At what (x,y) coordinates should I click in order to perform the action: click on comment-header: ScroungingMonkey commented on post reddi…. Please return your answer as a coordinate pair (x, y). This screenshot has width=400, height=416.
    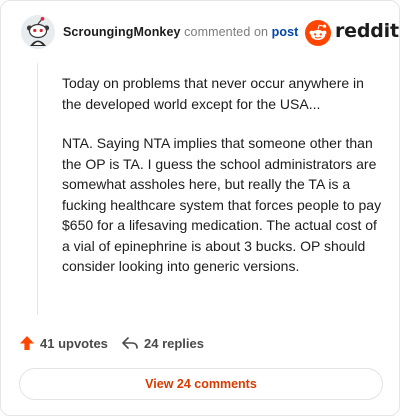
    Looking at the image, I should click on (210, 33).